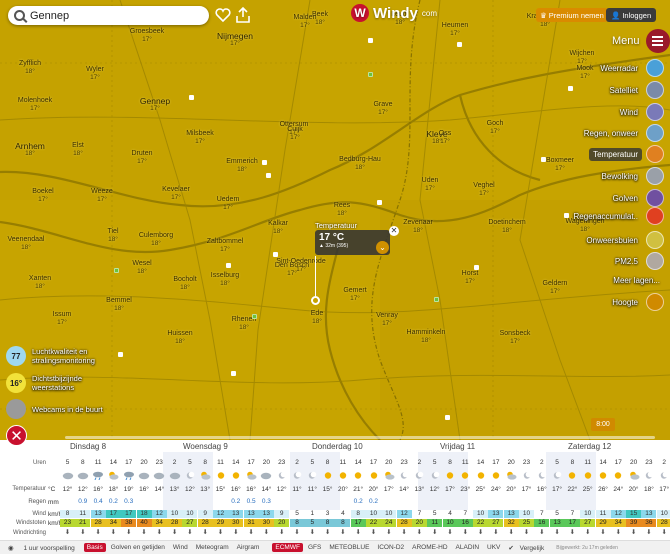 Image resolution: width=670 pixels, height=554 pixels. I want to click on city-label: Zyfflich 18°, so click(30, 68).